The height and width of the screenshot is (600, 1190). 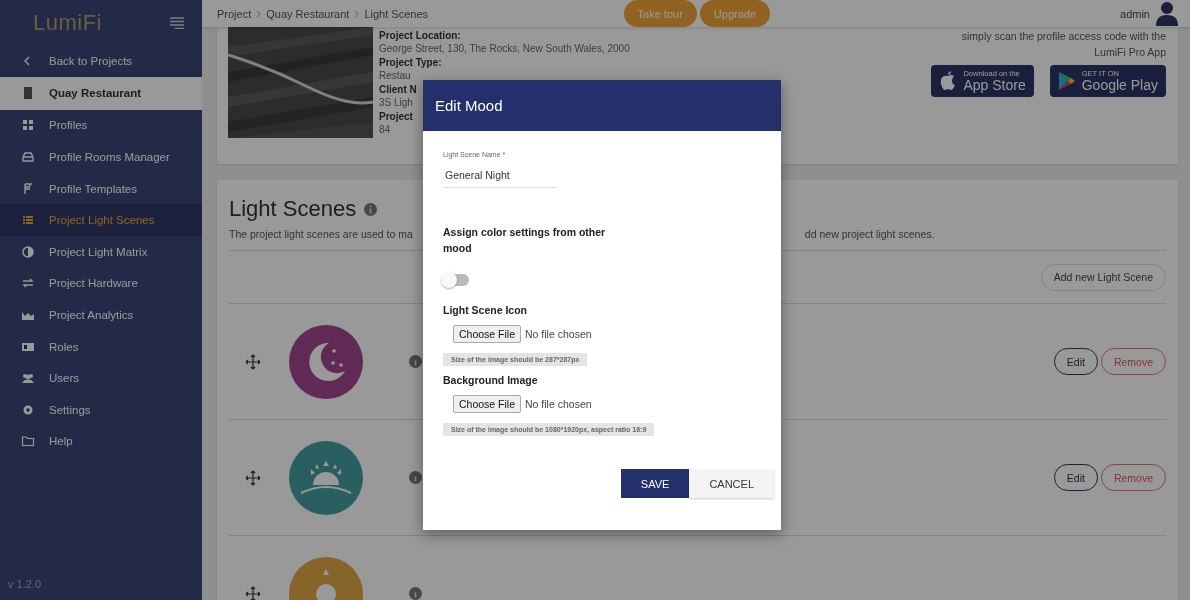 What do you see at coordinates (101, 409) in the screenshot?
I see `sidebar-item: Settings` at bounding box center [101, 409].